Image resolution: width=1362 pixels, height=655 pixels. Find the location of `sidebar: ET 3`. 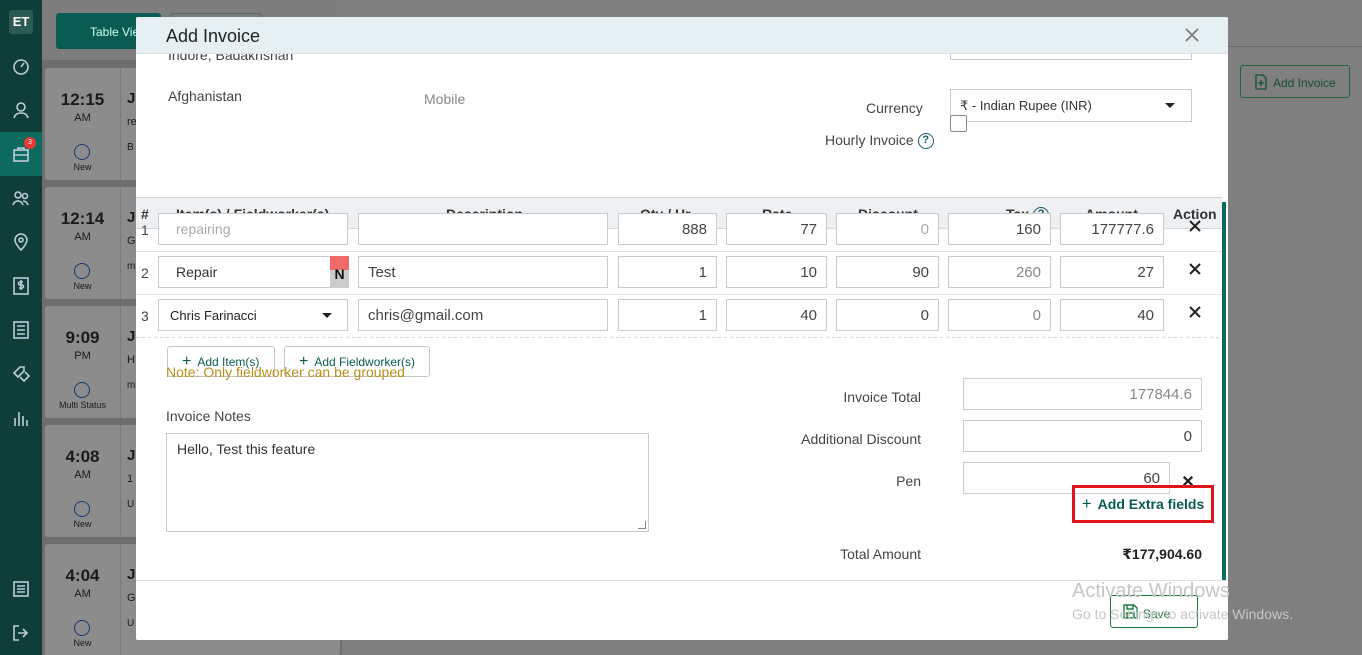

sidebar: ET 3 is located at coordinates (21, 327).